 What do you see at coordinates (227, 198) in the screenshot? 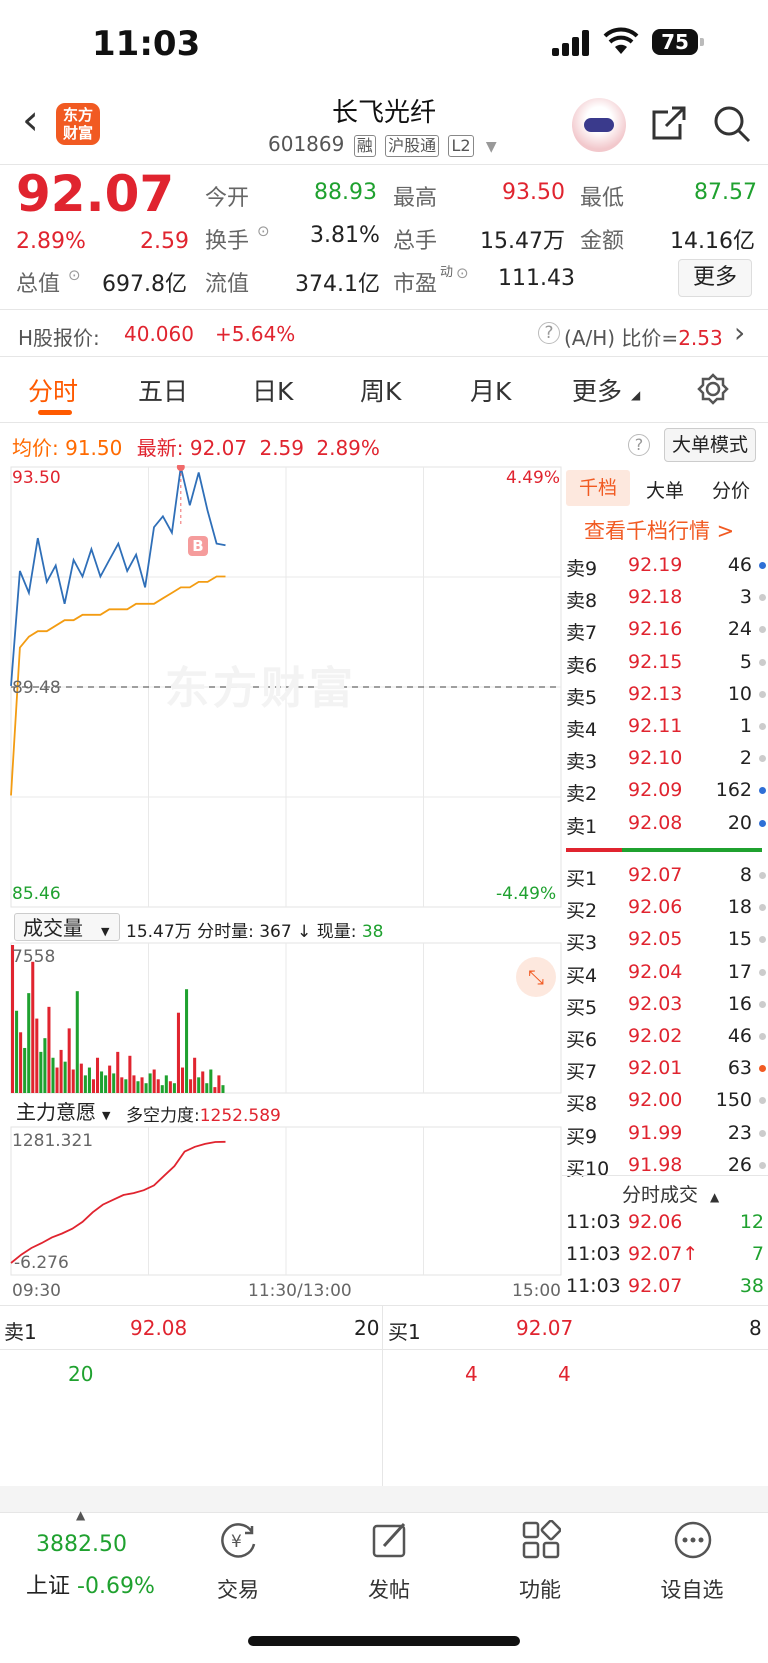
I see `open-label: 今开` at bounding box center [227, 198].